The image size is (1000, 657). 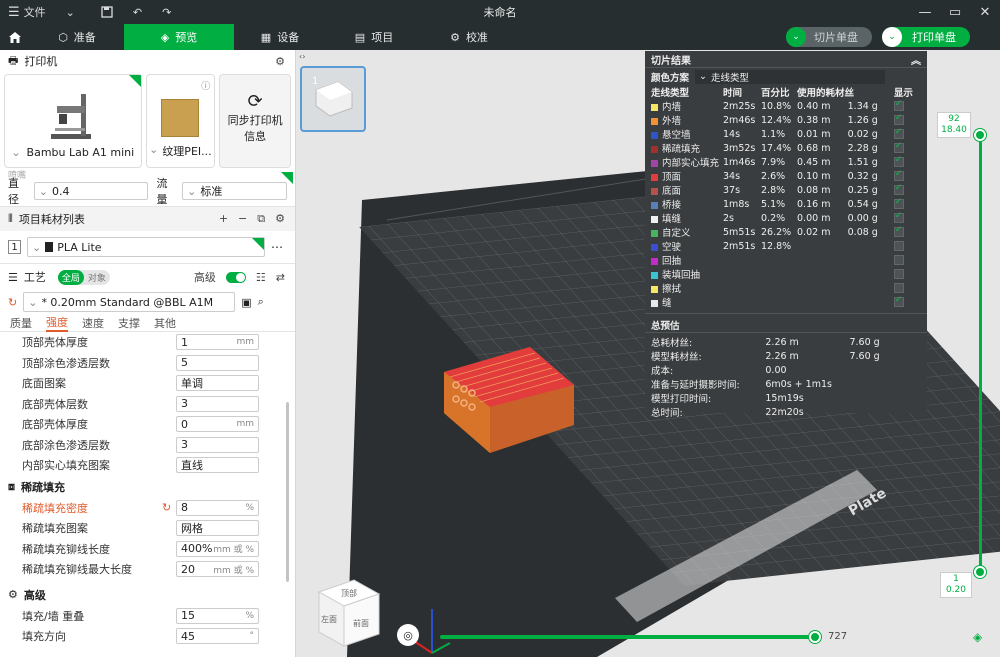 I want to click on color-scheme-select: ⌄ 走线类型, so click(x=790, y=76).